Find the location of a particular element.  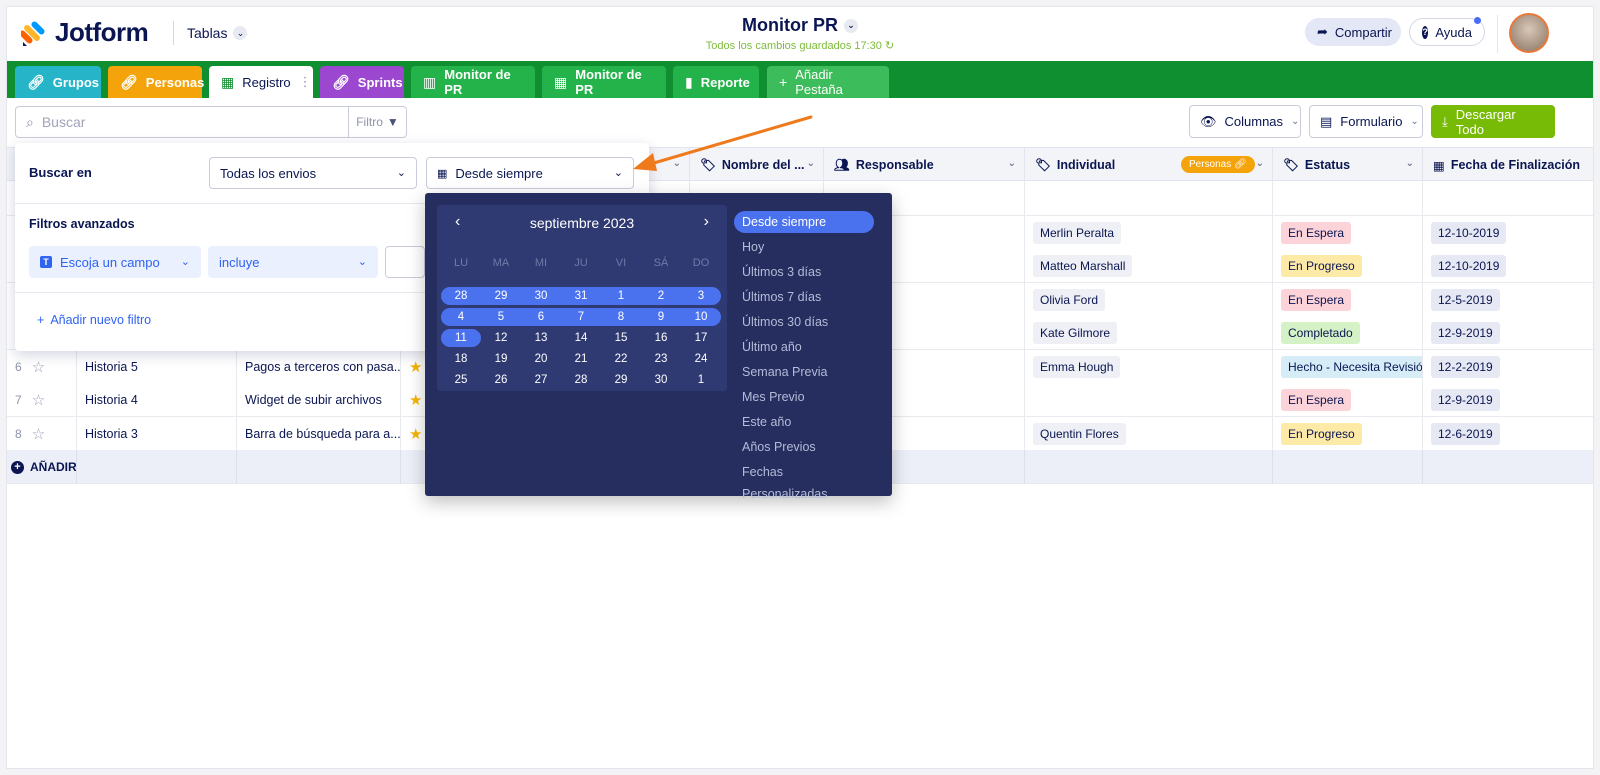

table-cell: Merlin Peralta is located at coordinates (1149, 232).